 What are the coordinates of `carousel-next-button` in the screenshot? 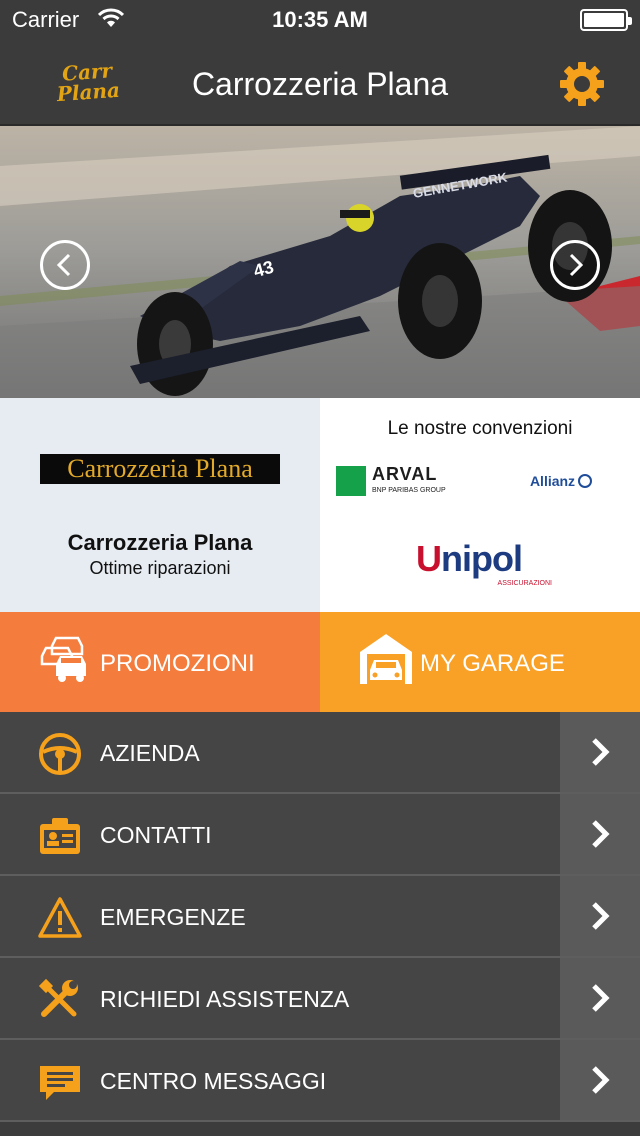 It's located at (575, 265).